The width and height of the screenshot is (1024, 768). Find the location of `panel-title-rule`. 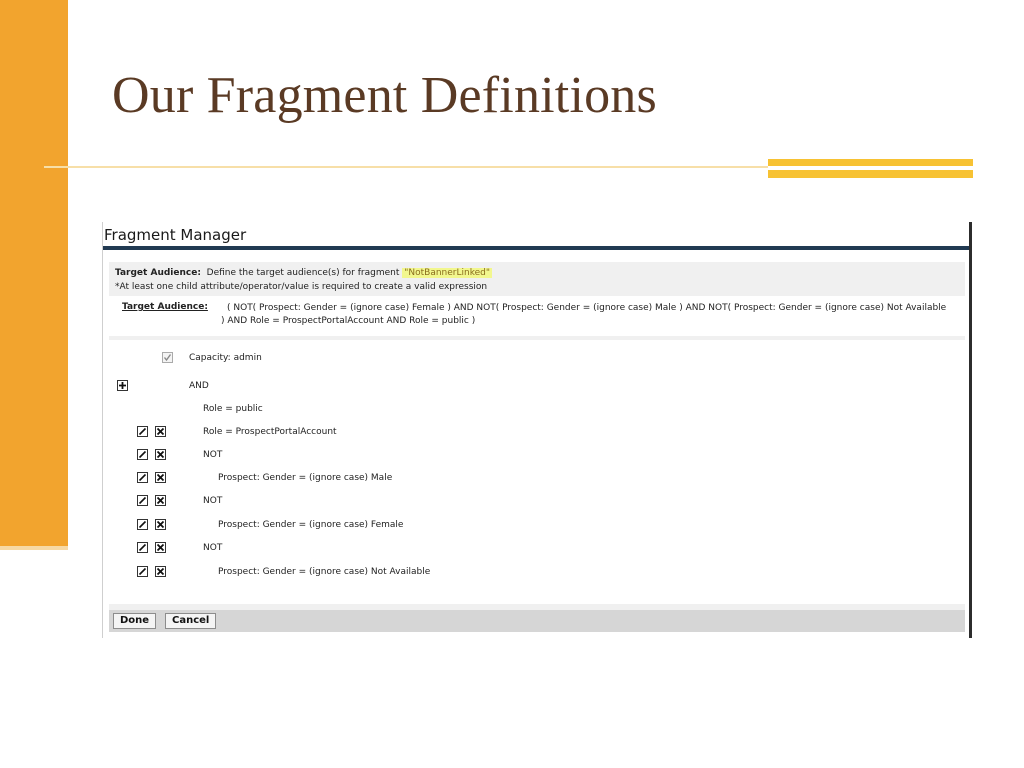

panel-title-rule is located at coordinates (536, 248).